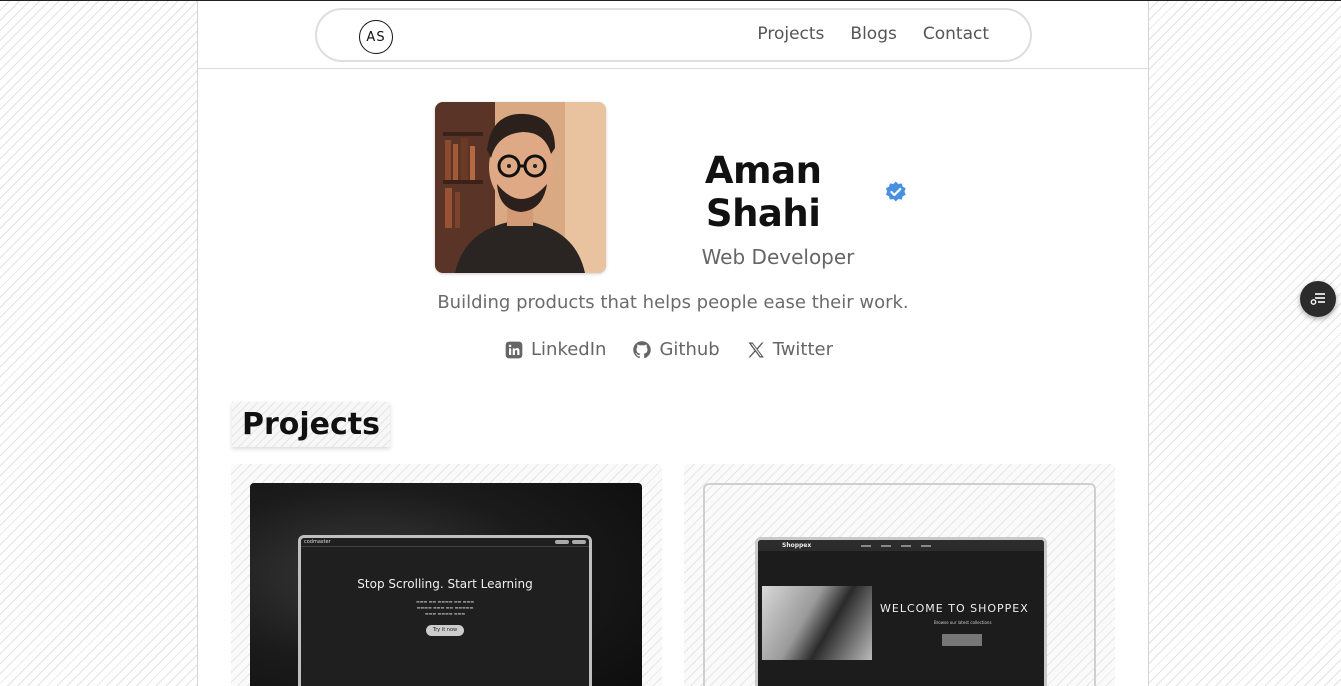 This screenshot has height=686, width=1341. I want to click on floating-menu-button, so click(1318, 299).